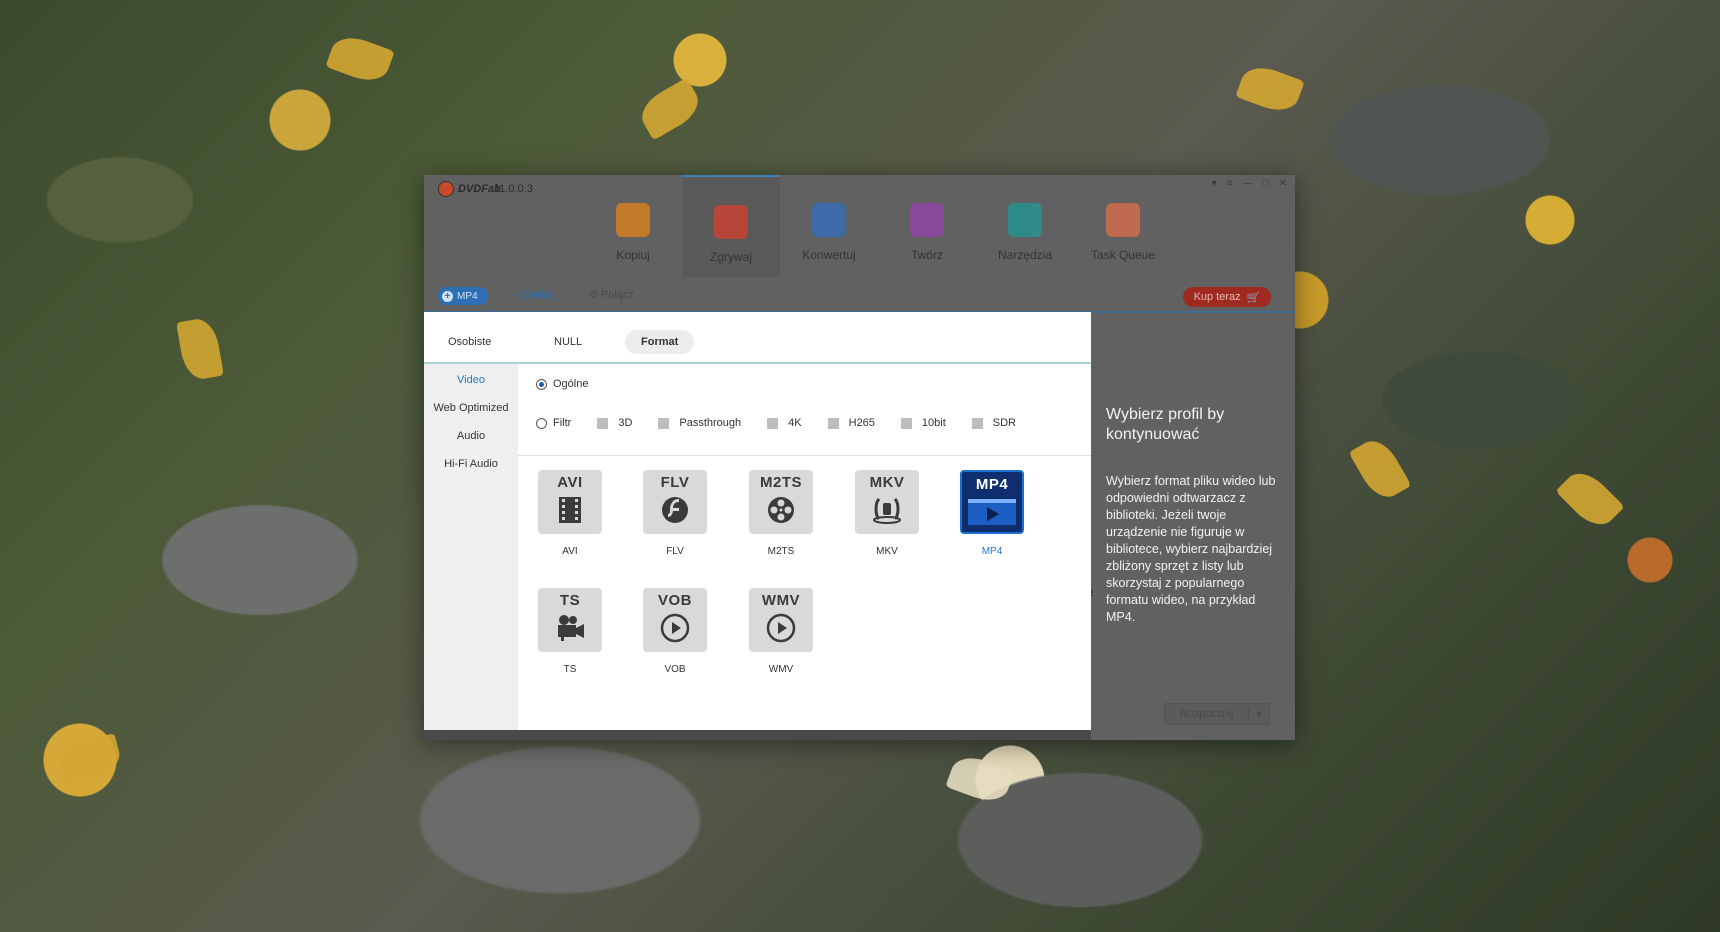  Describe the element at coordinates (1165, 424) in the screenshot. I see `instruction-title: Wybierz profil by kontynuować` at that location.